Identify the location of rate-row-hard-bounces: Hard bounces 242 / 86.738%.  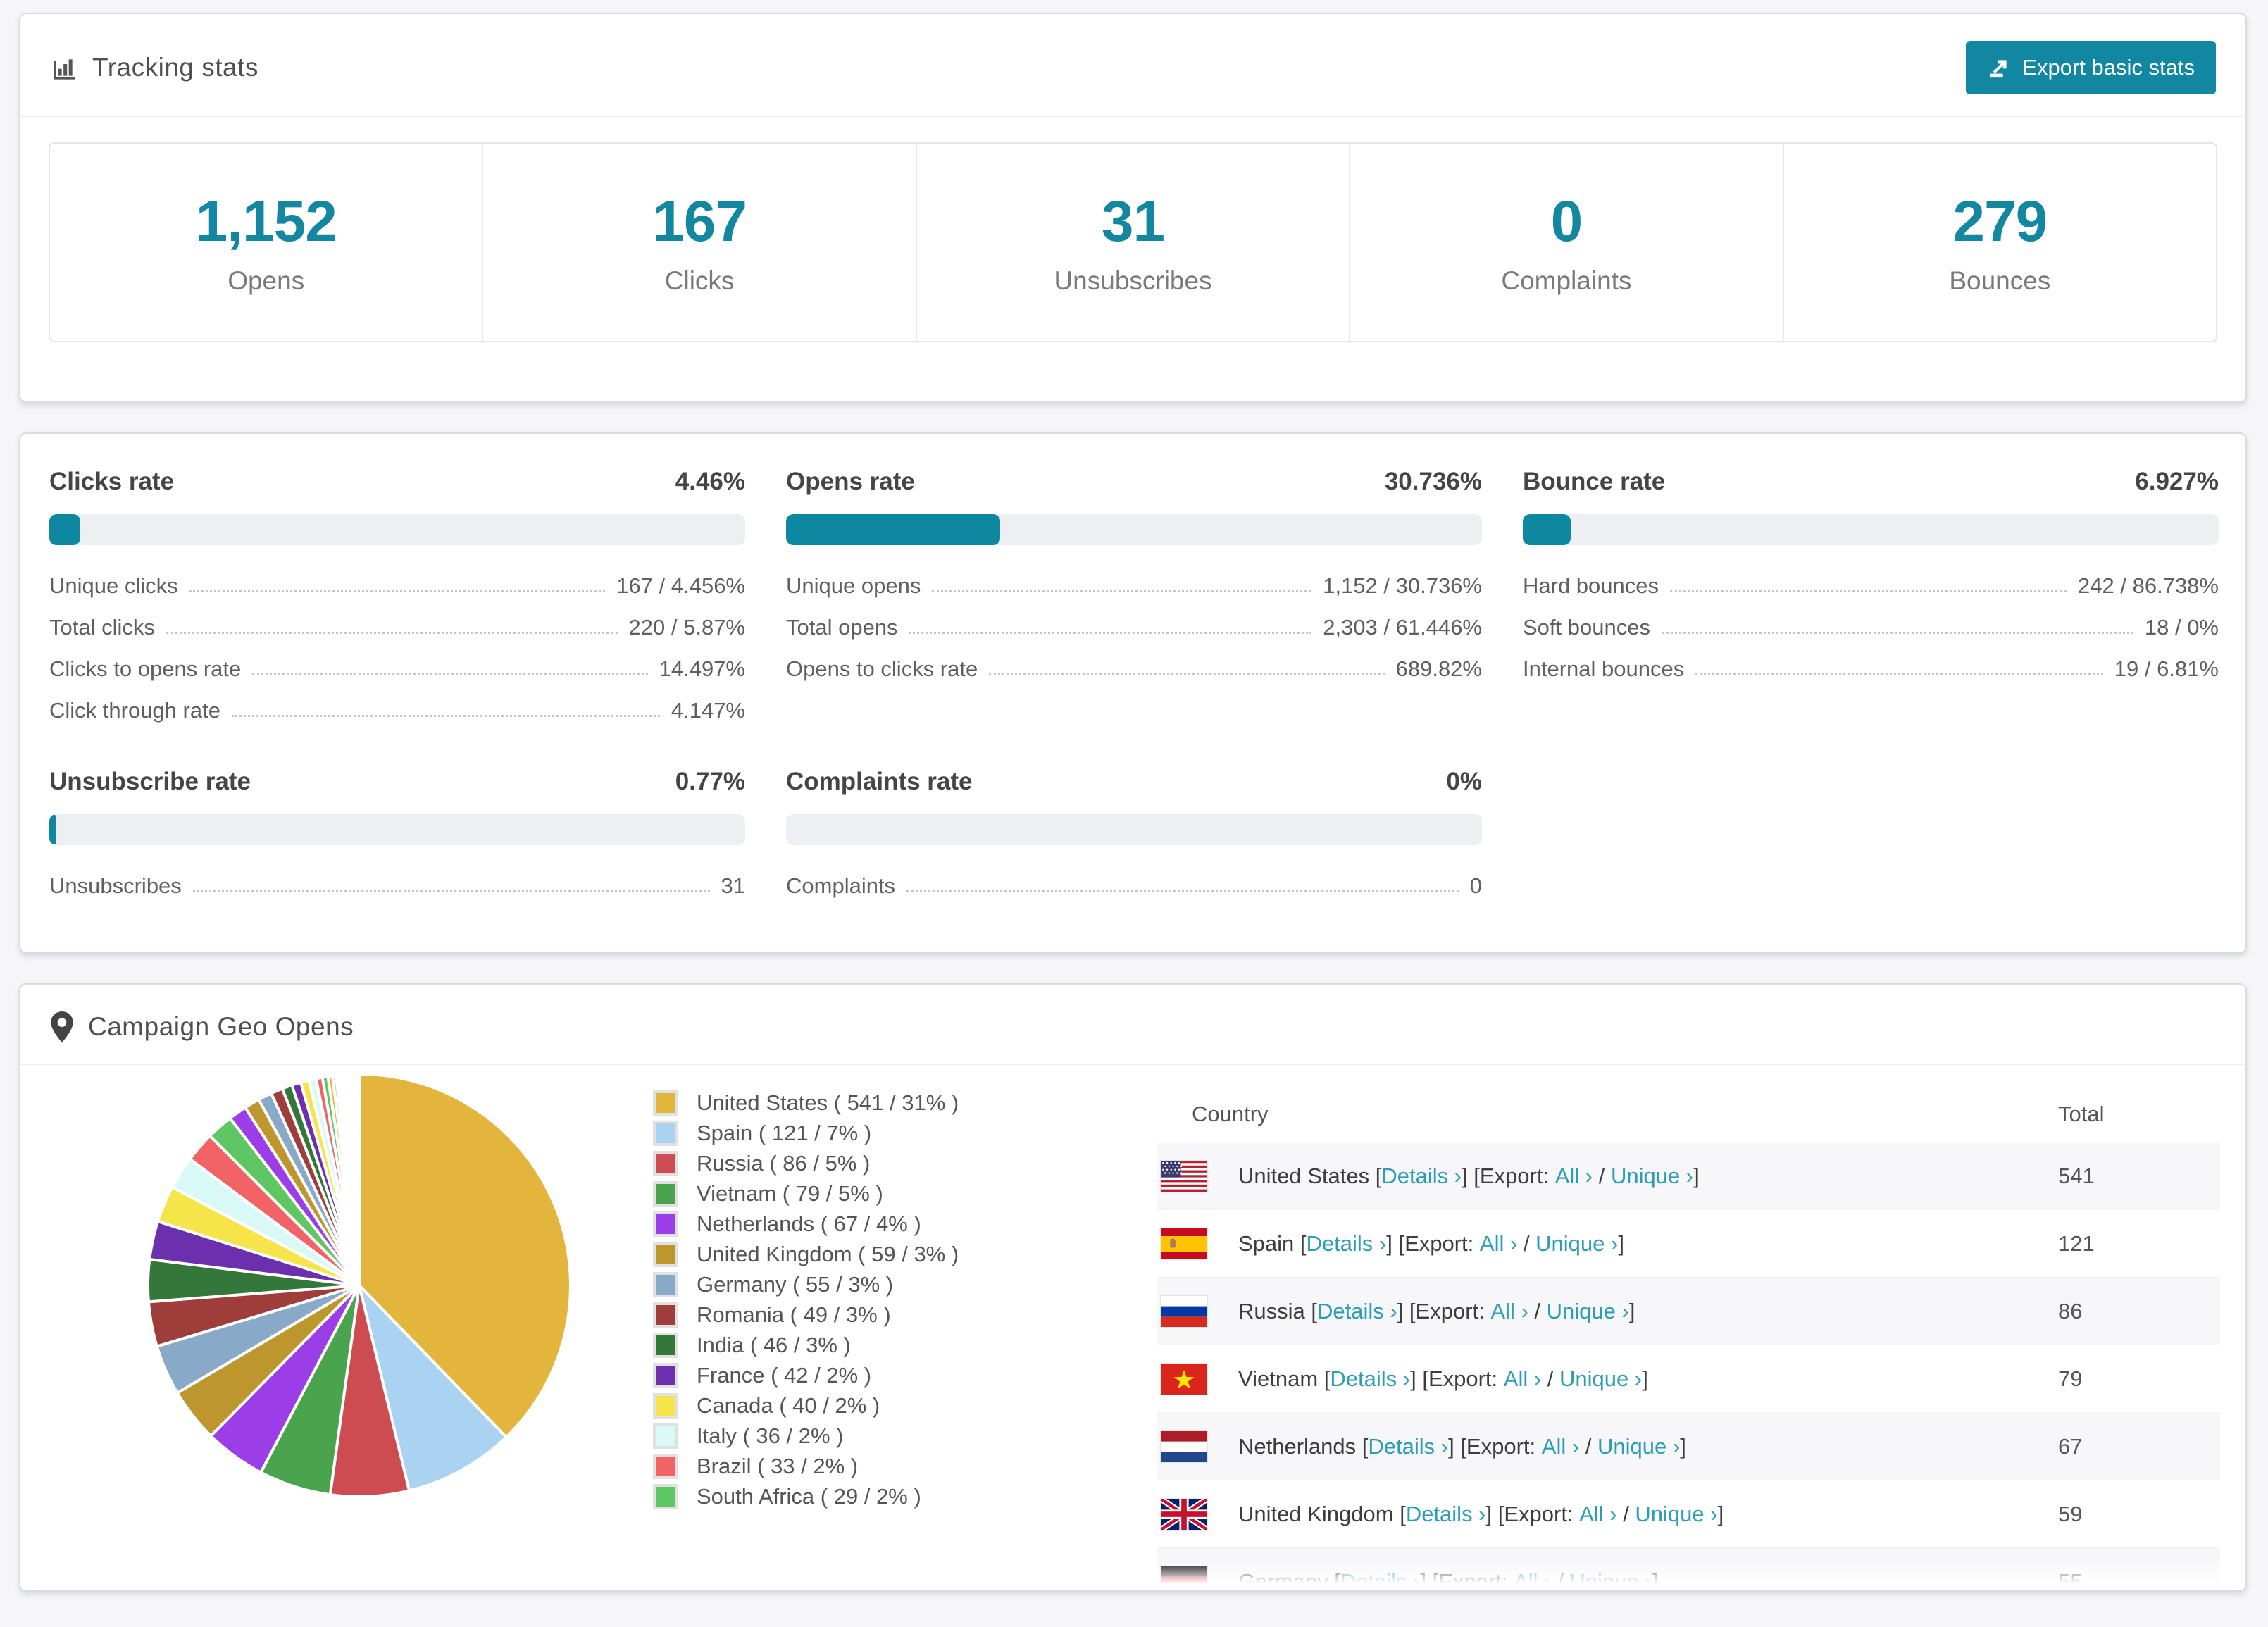
(1871, 585).